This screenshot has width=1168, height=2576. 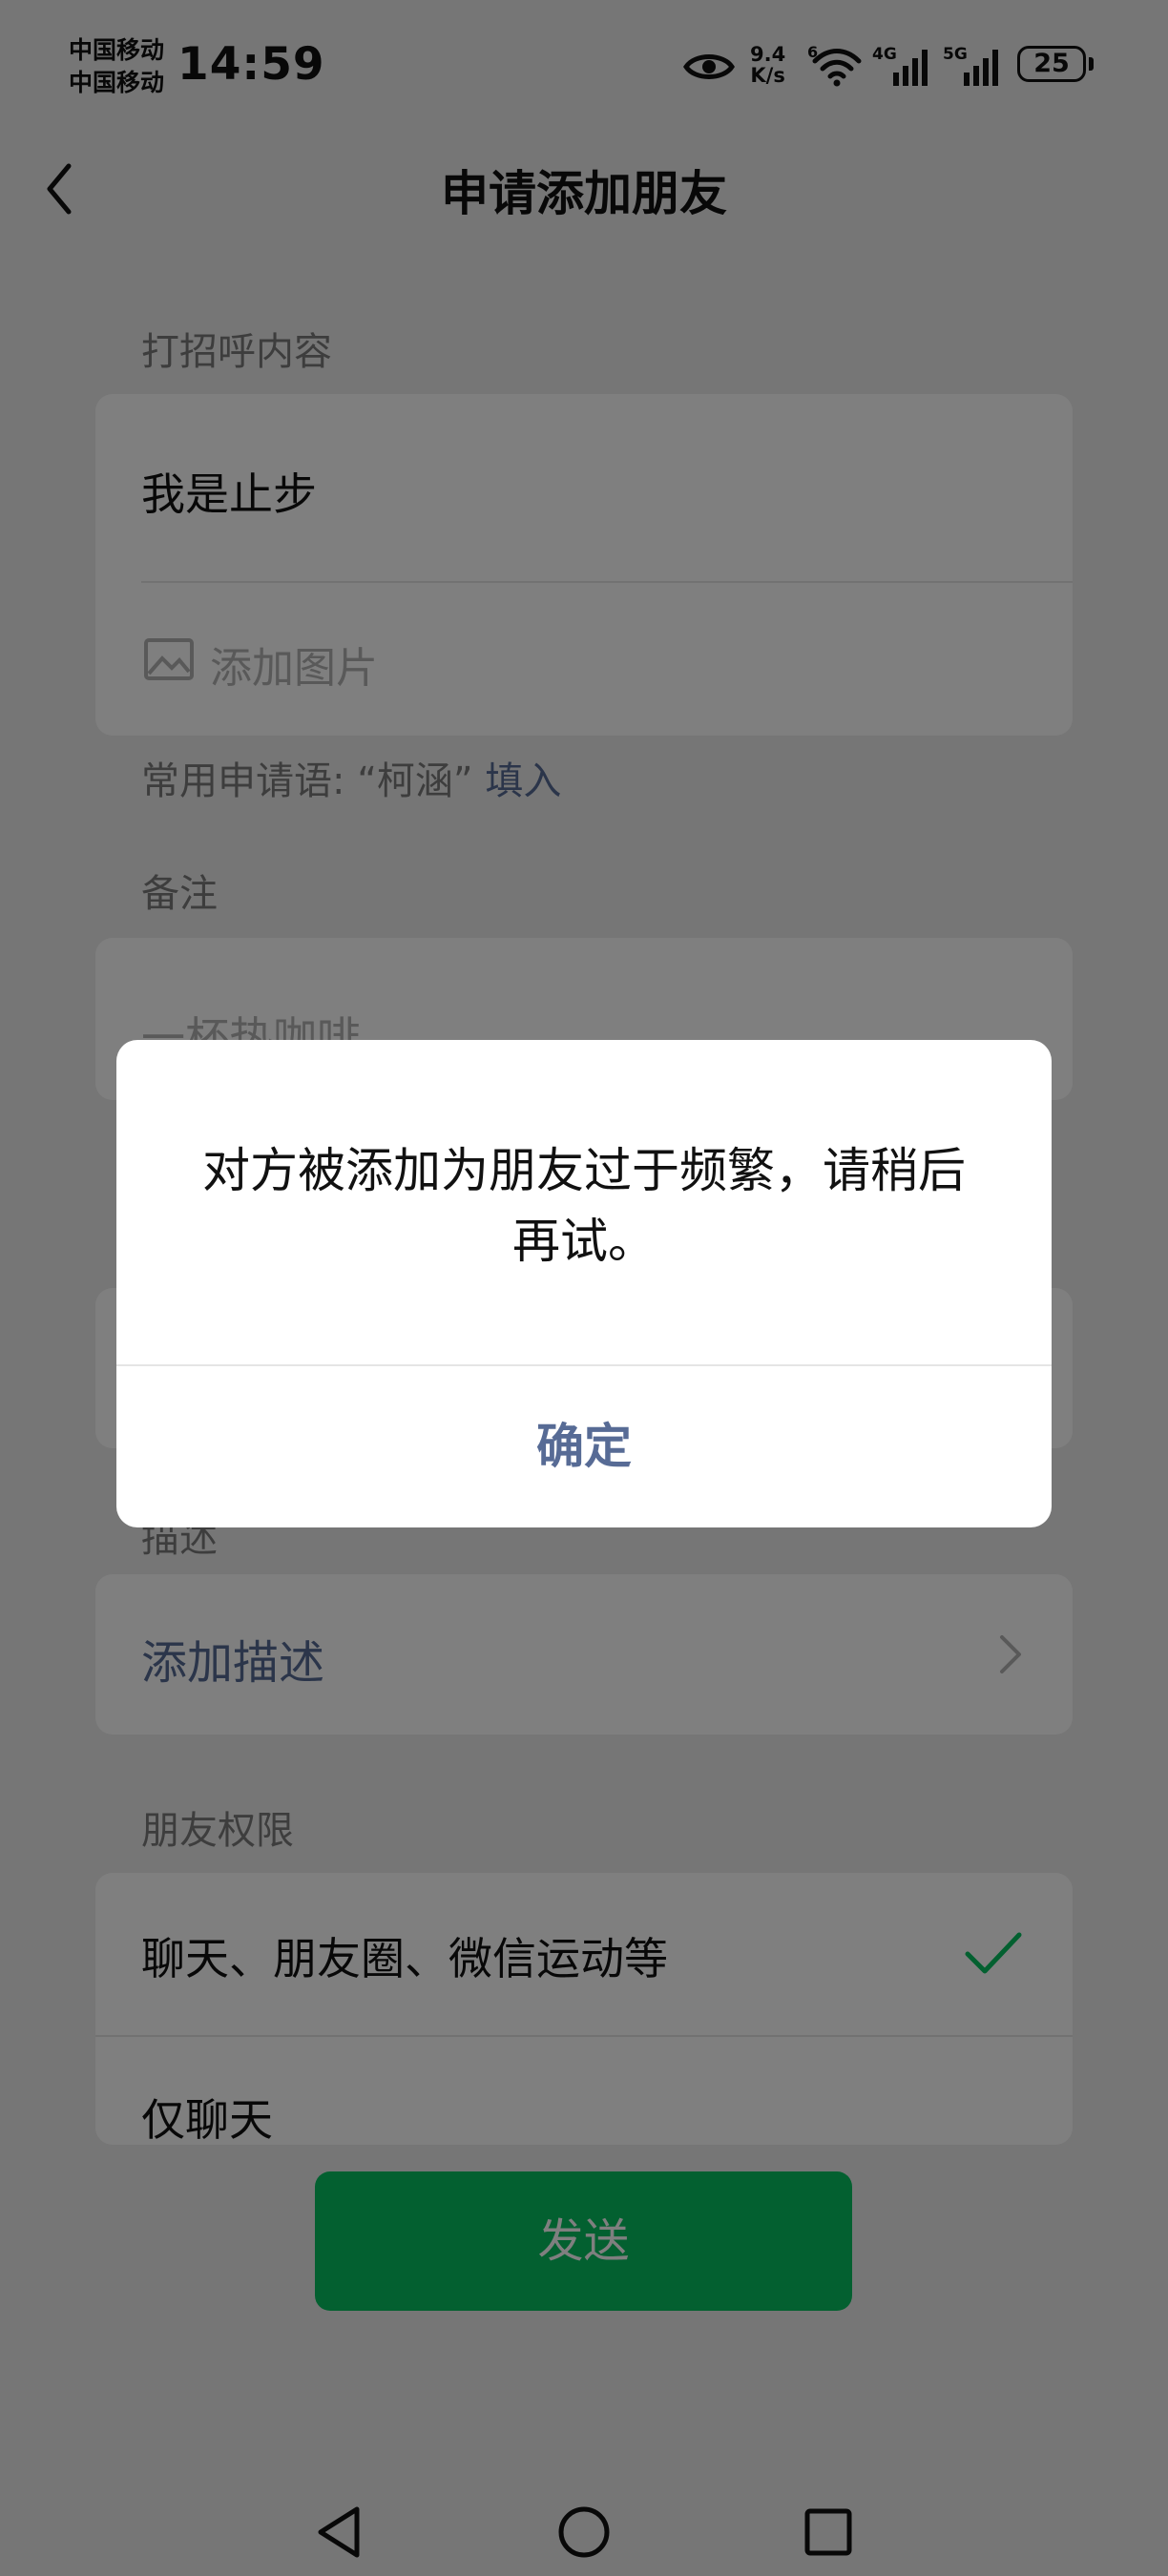 I want to click on confirm-button: 确定, so click(x=584, y=1446).